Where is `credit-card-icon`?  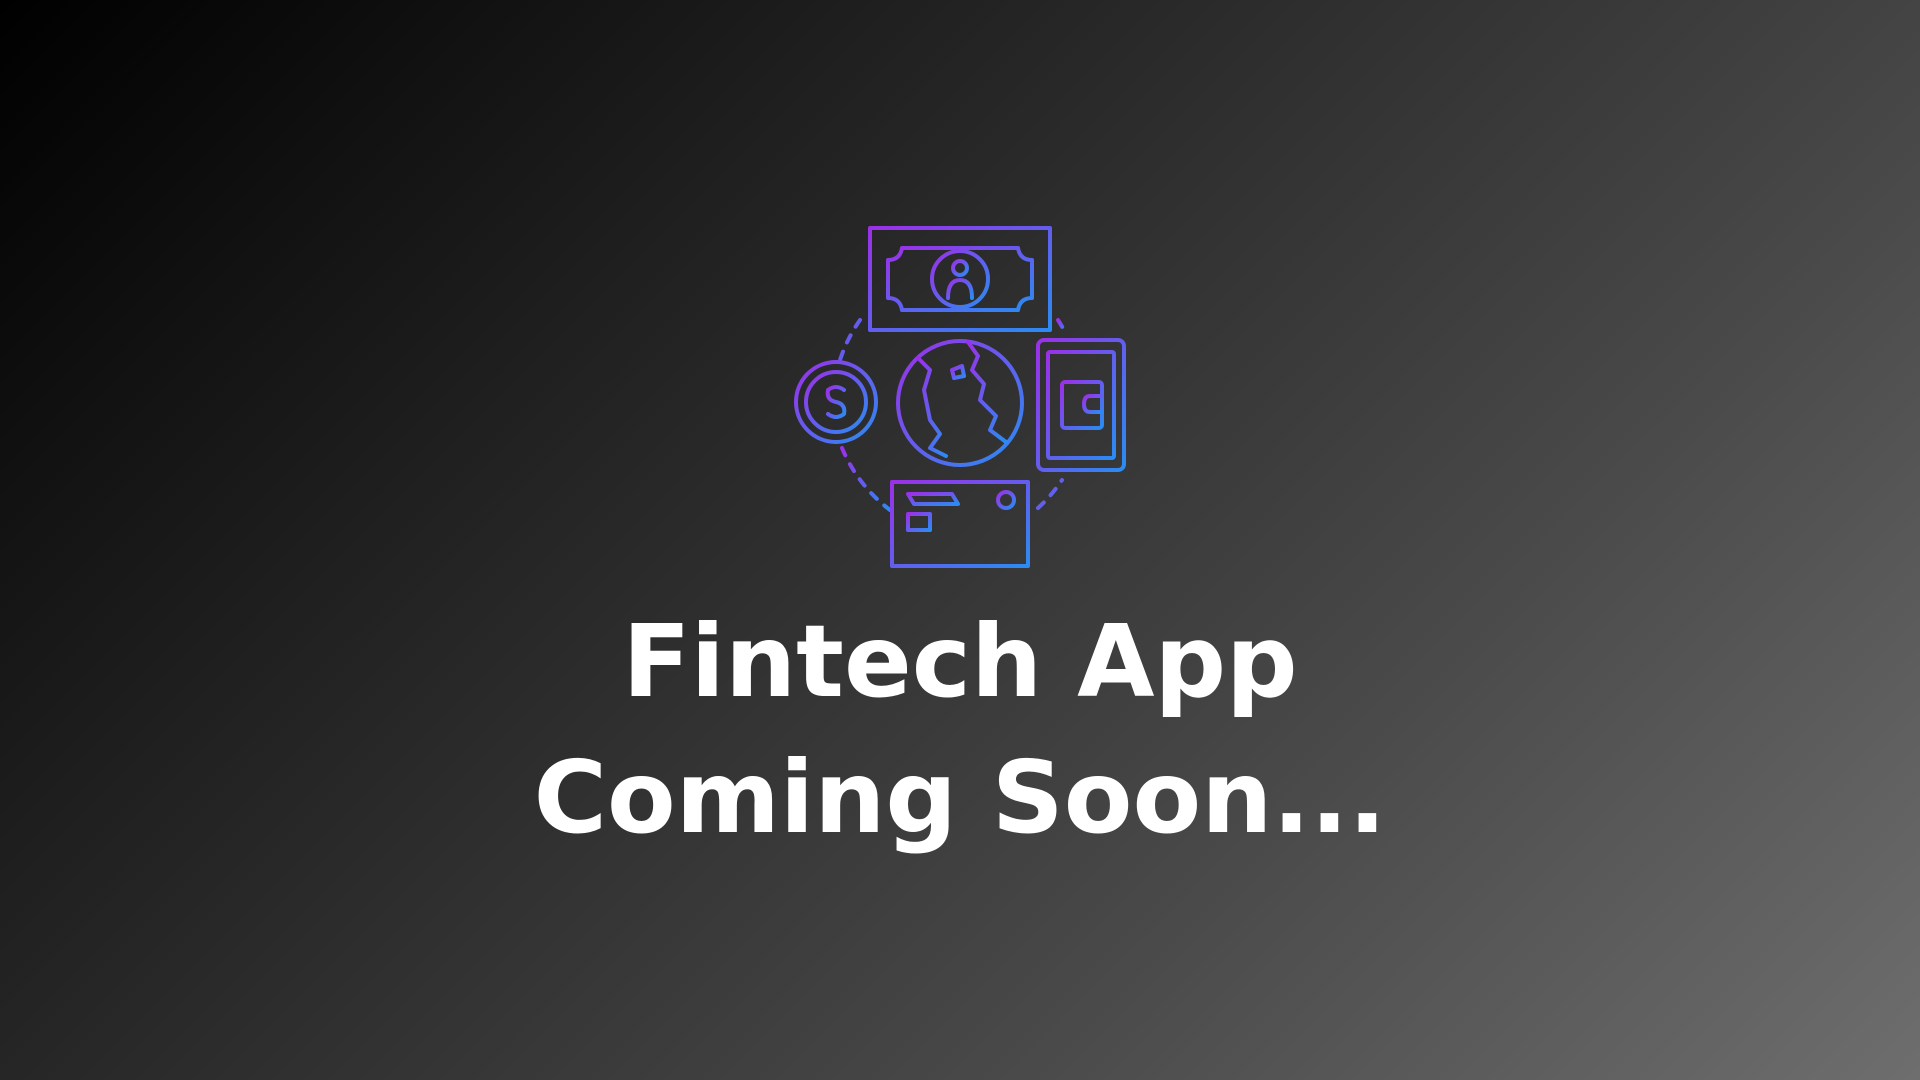 credit-card-icon is located at coordinates (960, 524).